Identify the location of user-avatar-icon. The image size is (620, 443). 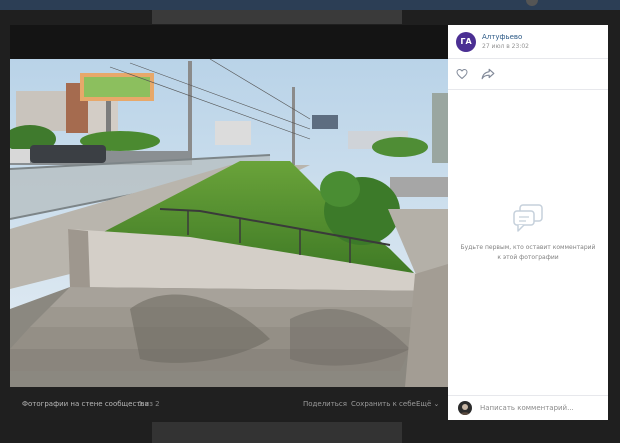
(465, 409).